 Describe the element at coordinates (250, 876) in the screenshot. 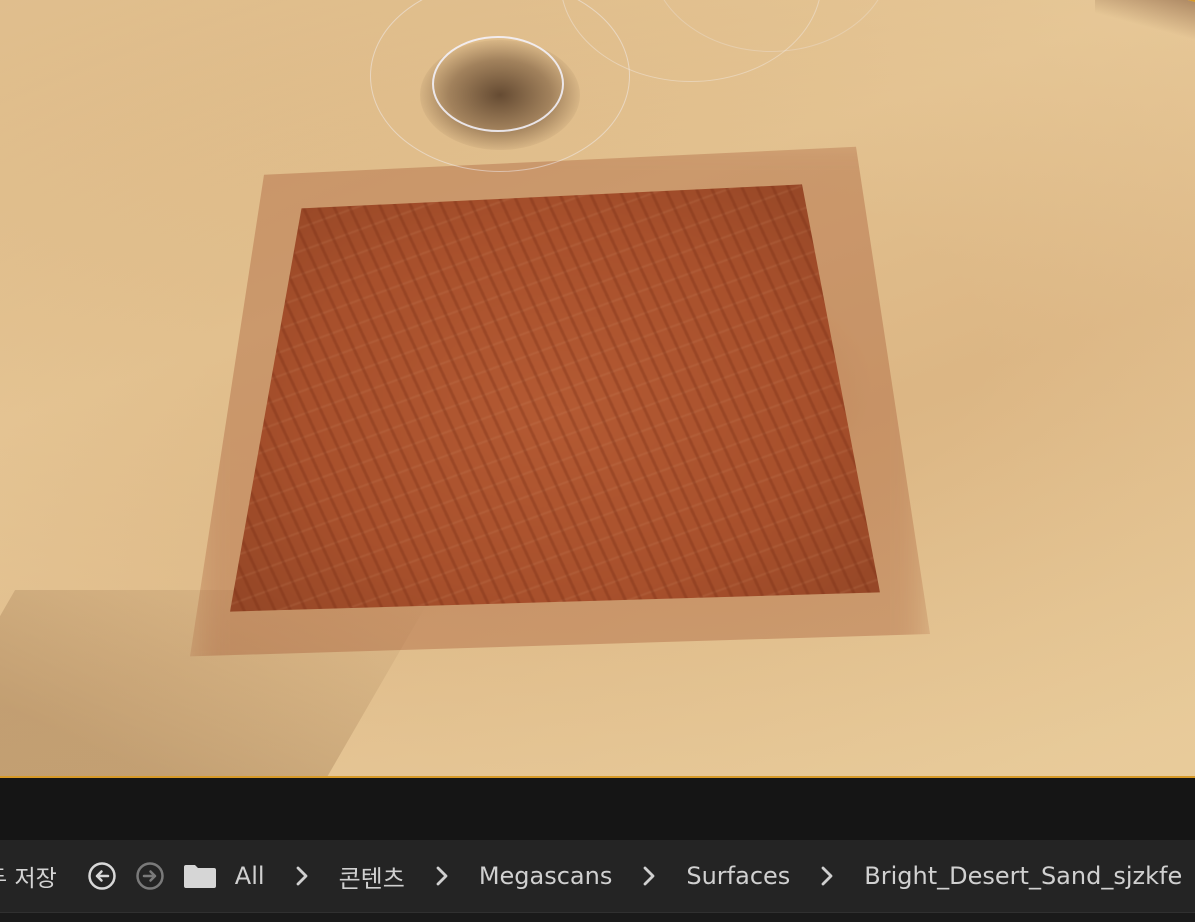

I see `breadcrumb-all: All` at that location.